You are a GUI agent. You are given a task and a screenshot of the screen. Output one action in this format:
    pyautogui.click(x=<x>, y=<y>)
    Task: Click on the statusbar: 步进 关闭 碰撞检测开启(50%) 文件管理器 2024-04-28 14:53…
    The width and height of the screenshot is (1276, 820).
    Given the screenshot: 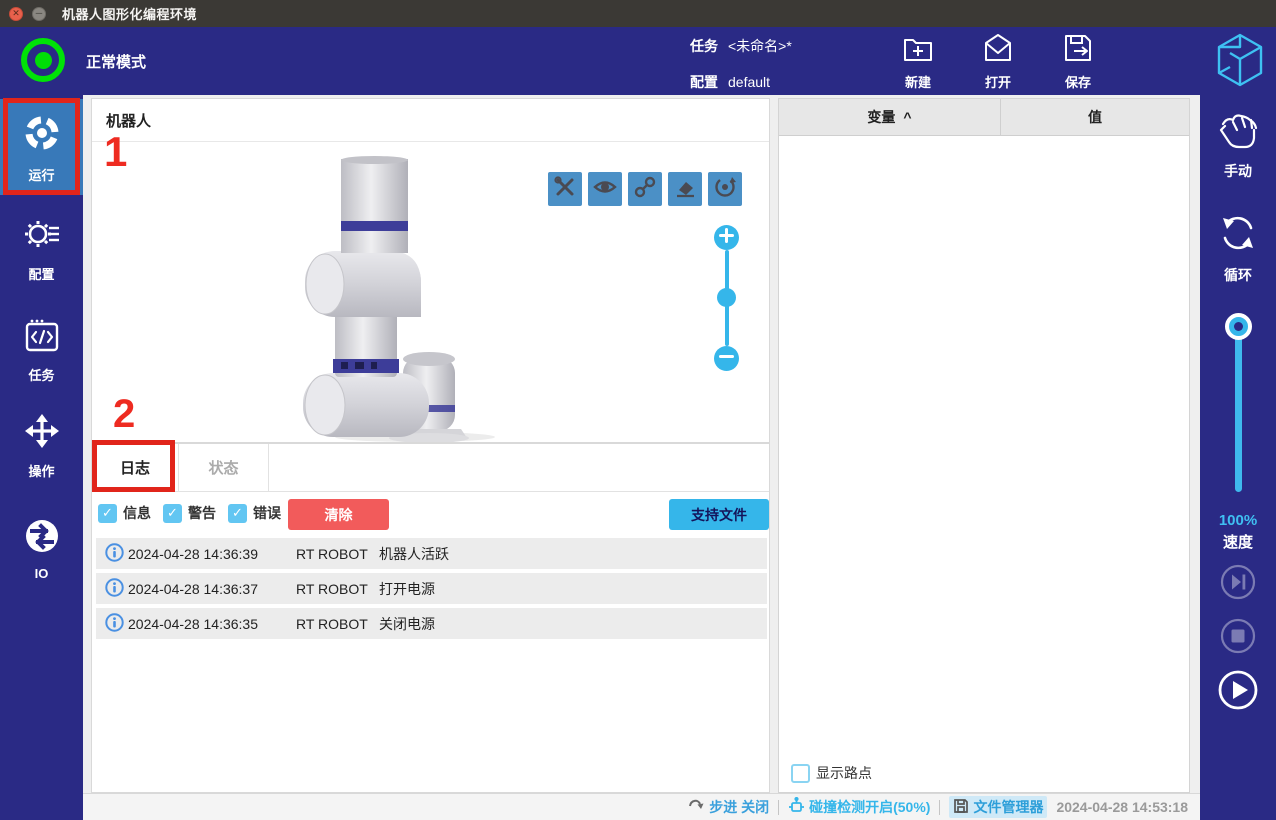 What is the action you would take?
    pyautogui.click(x=641, y=806)
    